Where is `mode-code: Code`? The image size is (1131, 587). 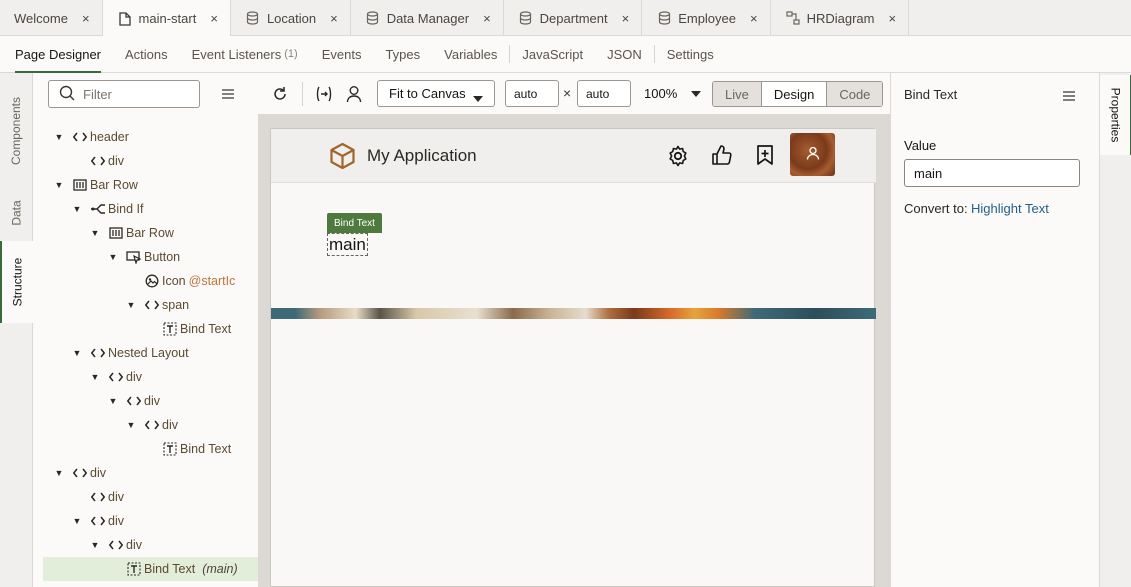 mode-code: Code is located at coordinates (855, 94).